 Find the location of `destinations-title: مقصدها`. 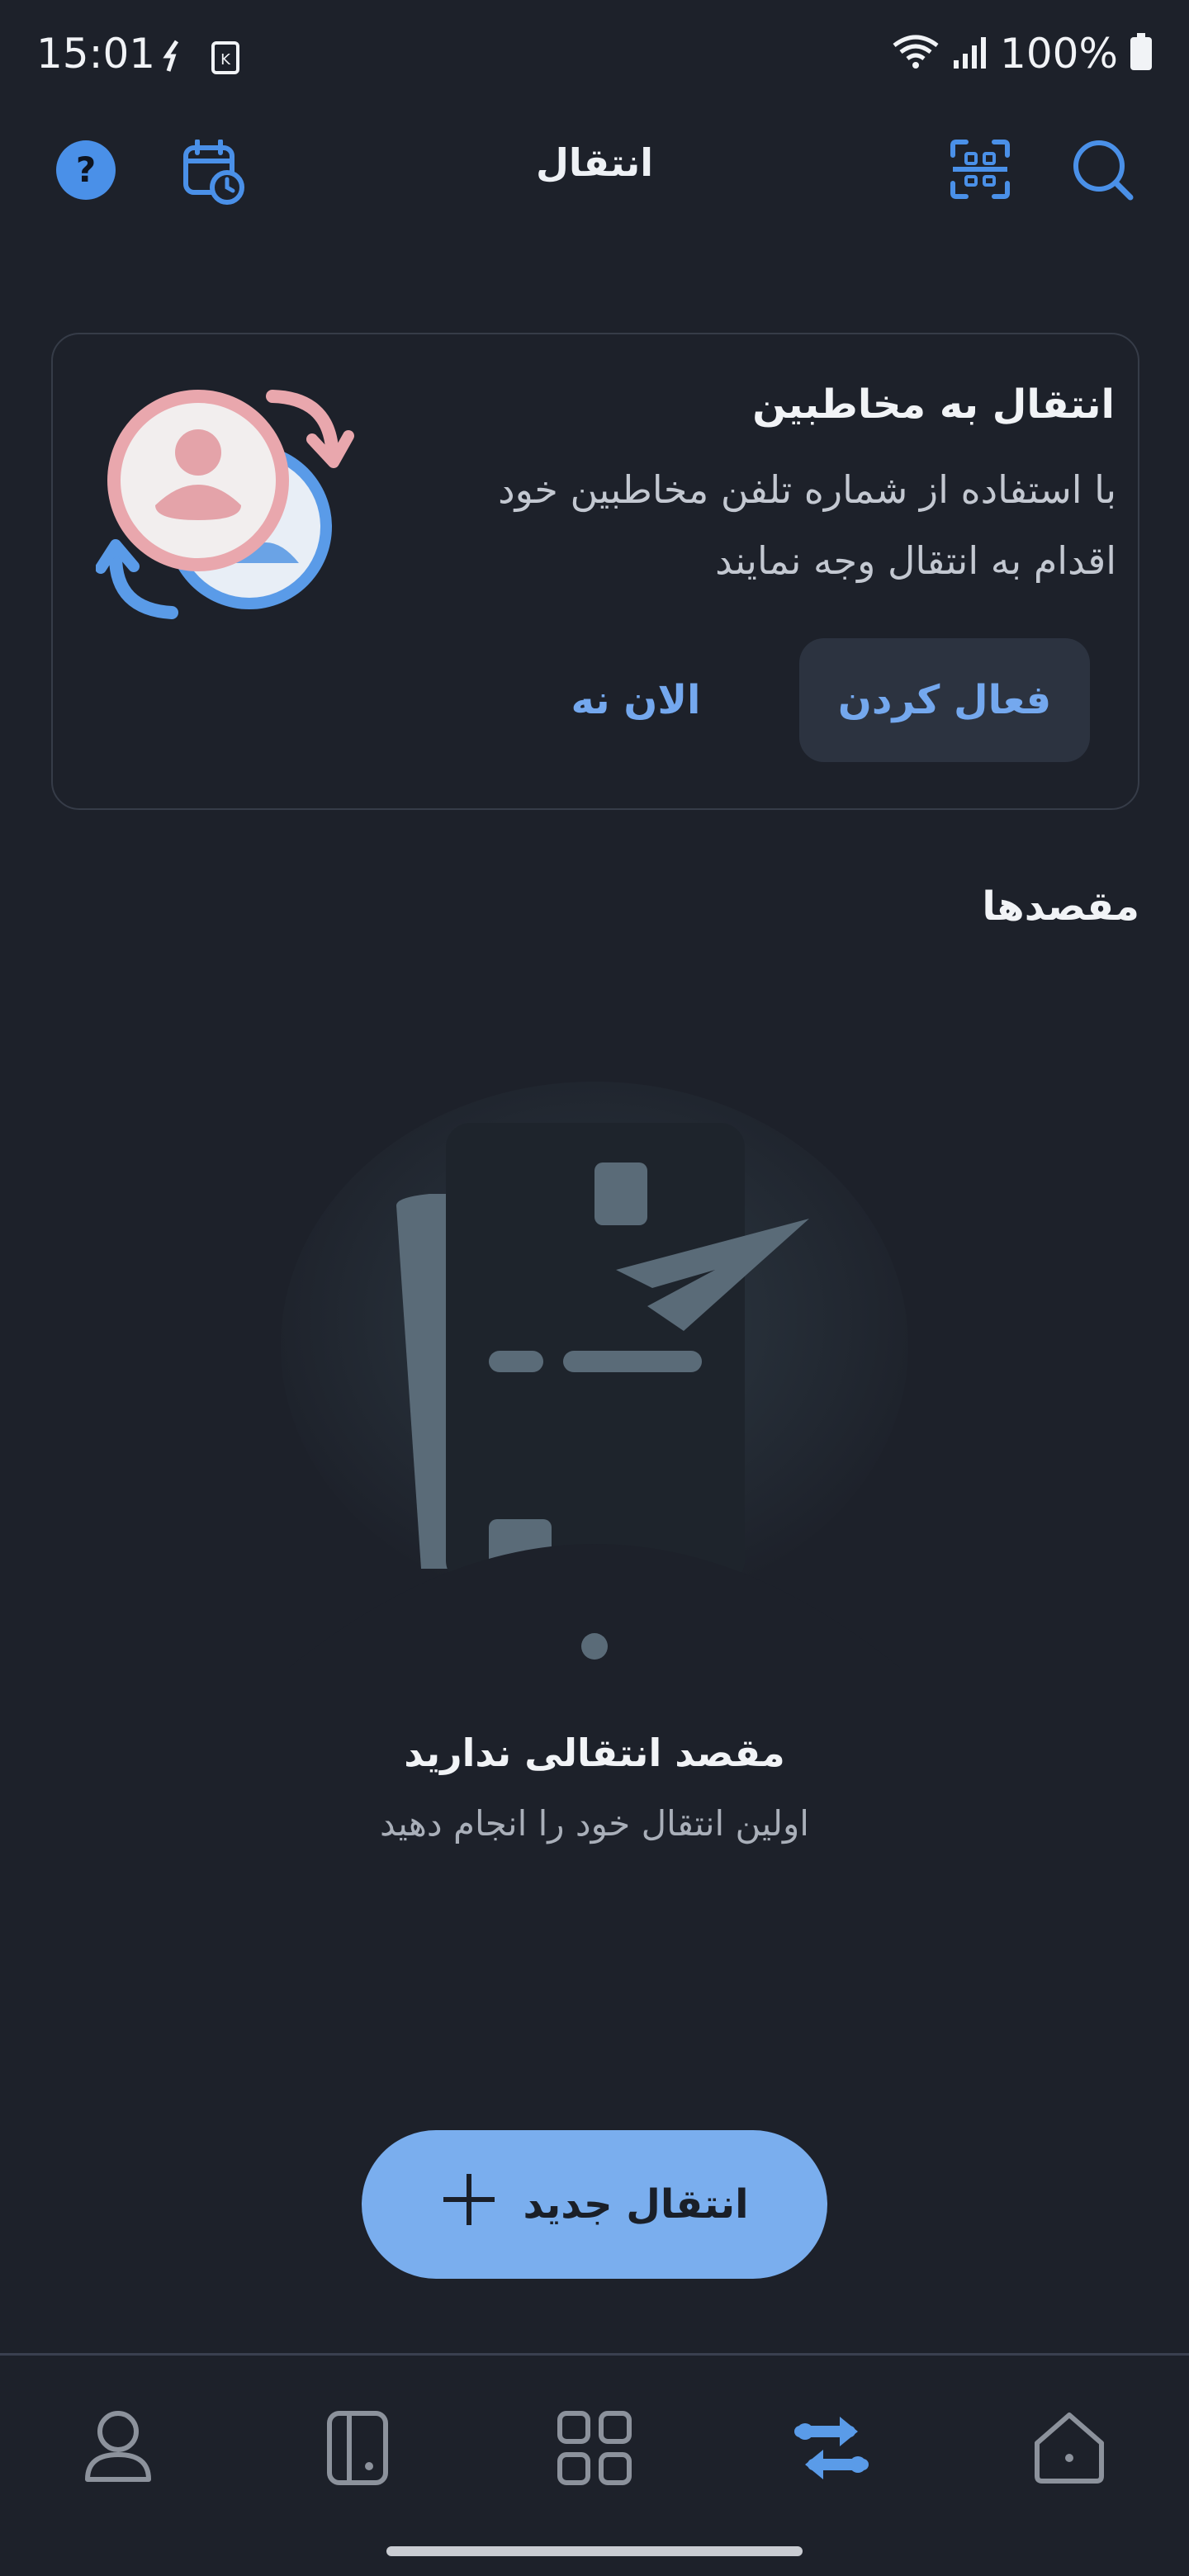

destinations-title: مقصدها is located at coordinates (1060, 906).